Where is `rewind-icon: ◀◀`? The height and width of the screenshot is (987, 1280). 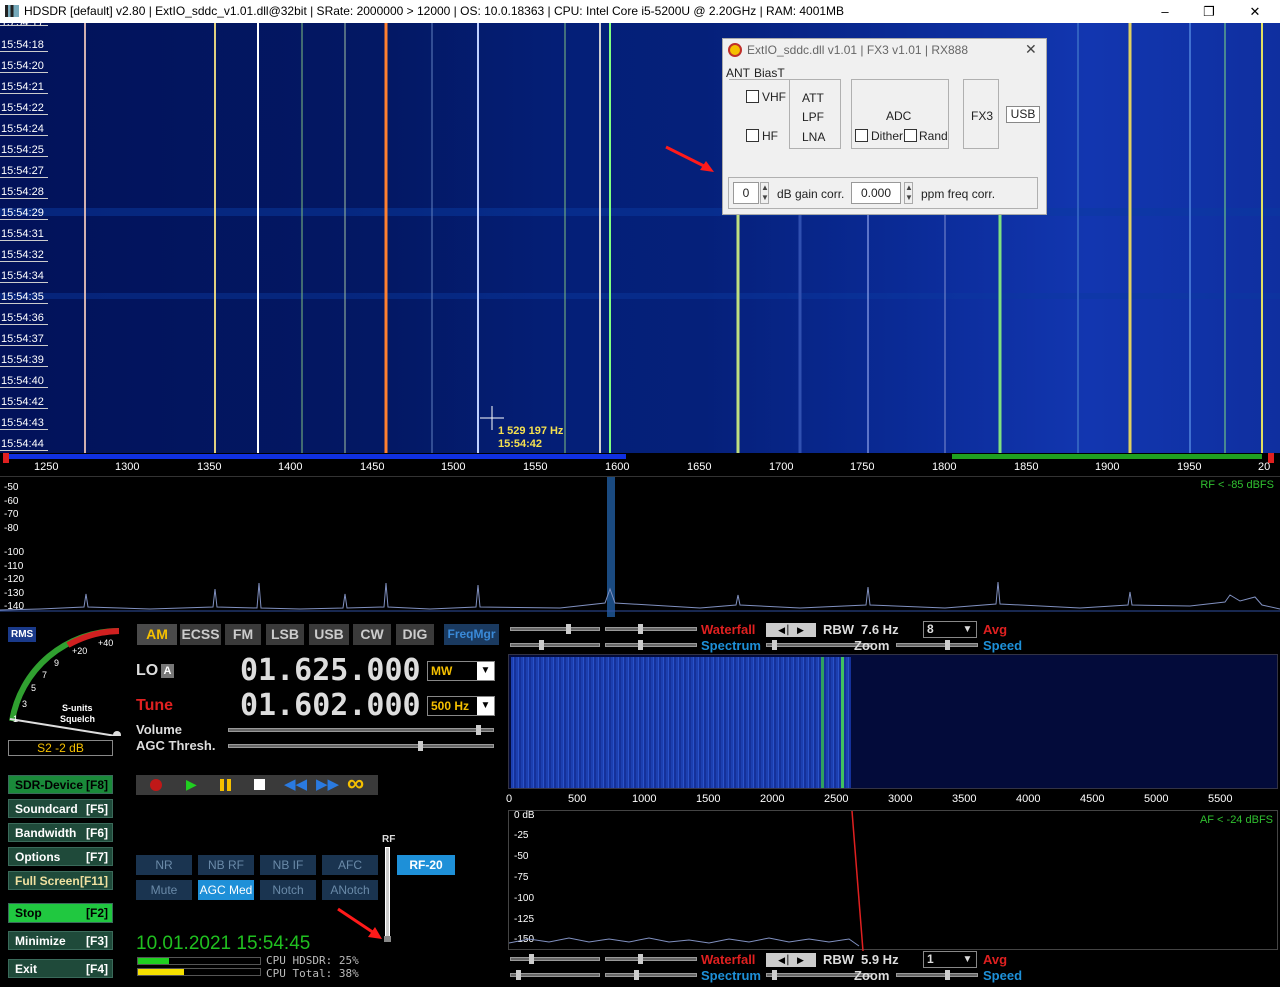 rewind-icon: ◀◀ is located at coordinates (295, 784).